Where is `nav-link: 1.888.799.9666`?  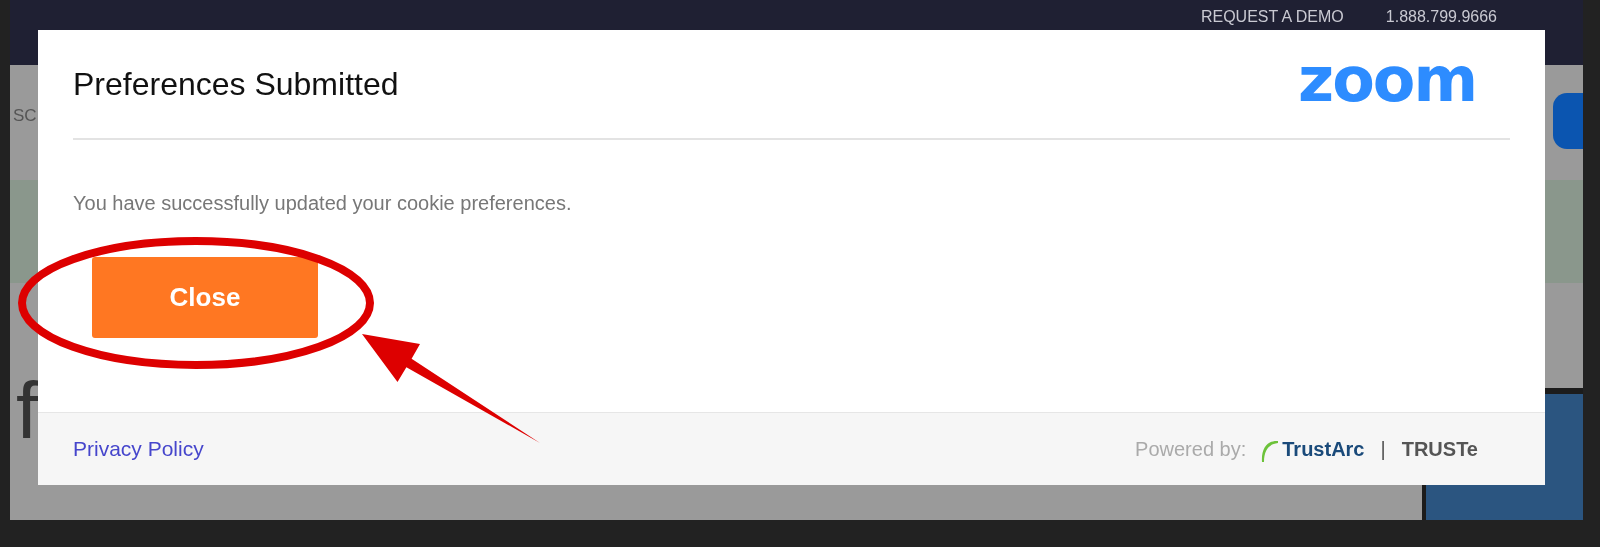 nav-link: 1.888.799.9666 is located at coordinates (1441, 17).